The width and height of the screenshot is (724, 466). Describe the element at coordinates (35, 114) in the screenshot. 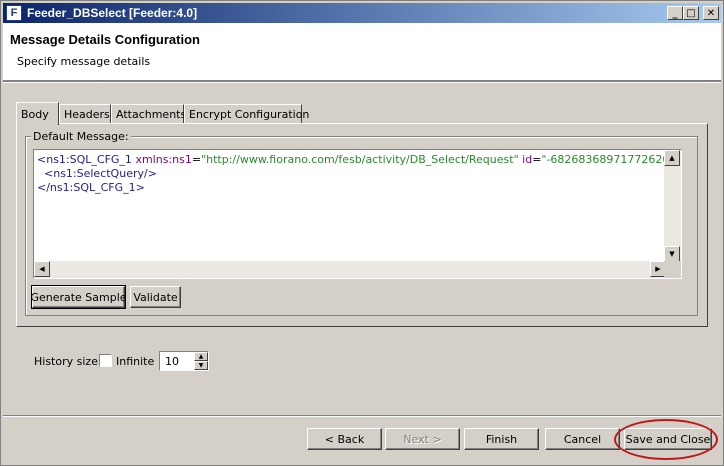

I see `tab-label: Body` at that location.